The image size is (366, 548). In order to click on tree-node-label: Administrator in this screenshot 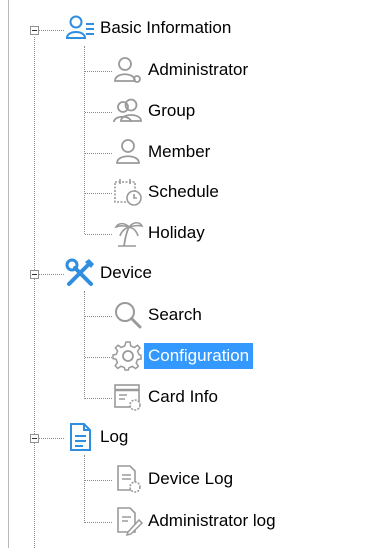, I will do `click(198, 69)`.